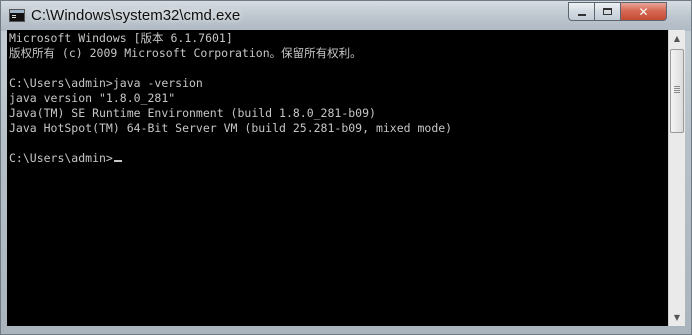 Image resolution: width=692 pixels, height=335 pixels. I want to click on caption-buttons: ✕, so click(617, 12).